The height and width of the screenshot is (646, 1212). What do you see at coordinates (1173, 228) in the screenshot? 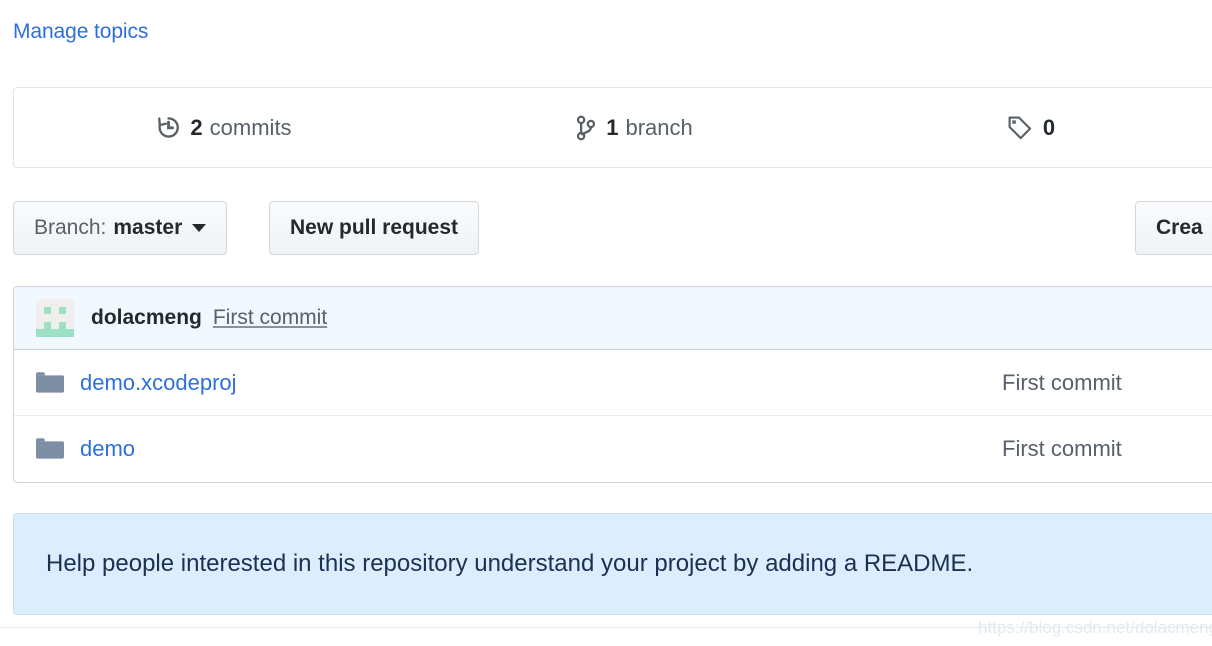
I see `create-new-file-button: Crea` at bounding box center [1173, 228].